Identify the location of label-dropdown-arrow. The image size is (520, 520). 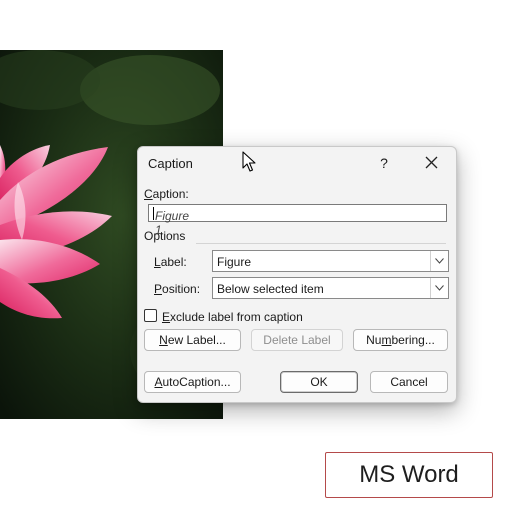
(439, 261).